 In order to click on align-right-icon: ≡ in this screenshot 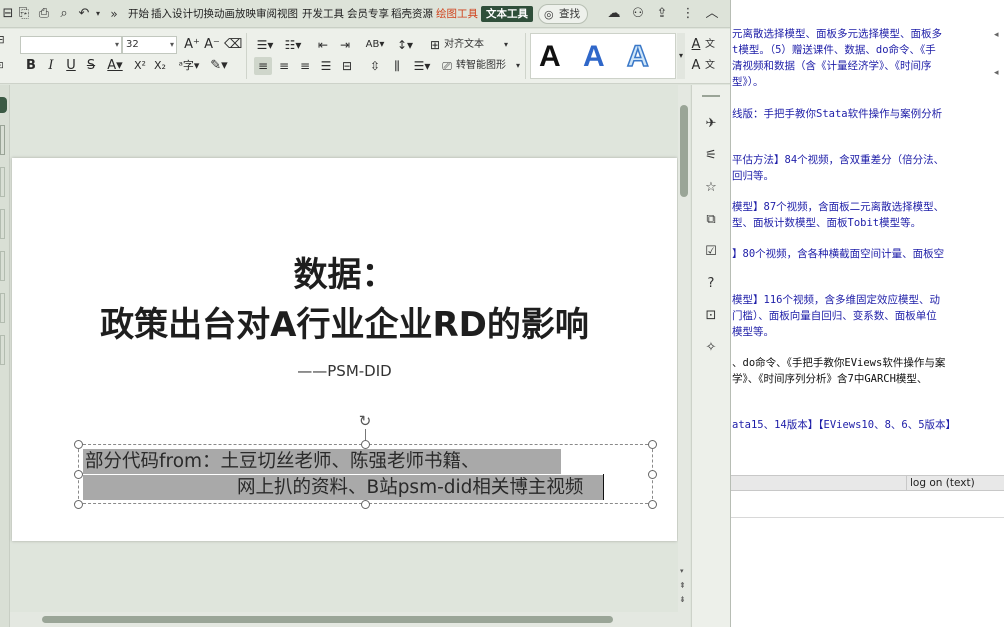, I will do `click(305, 66)`.